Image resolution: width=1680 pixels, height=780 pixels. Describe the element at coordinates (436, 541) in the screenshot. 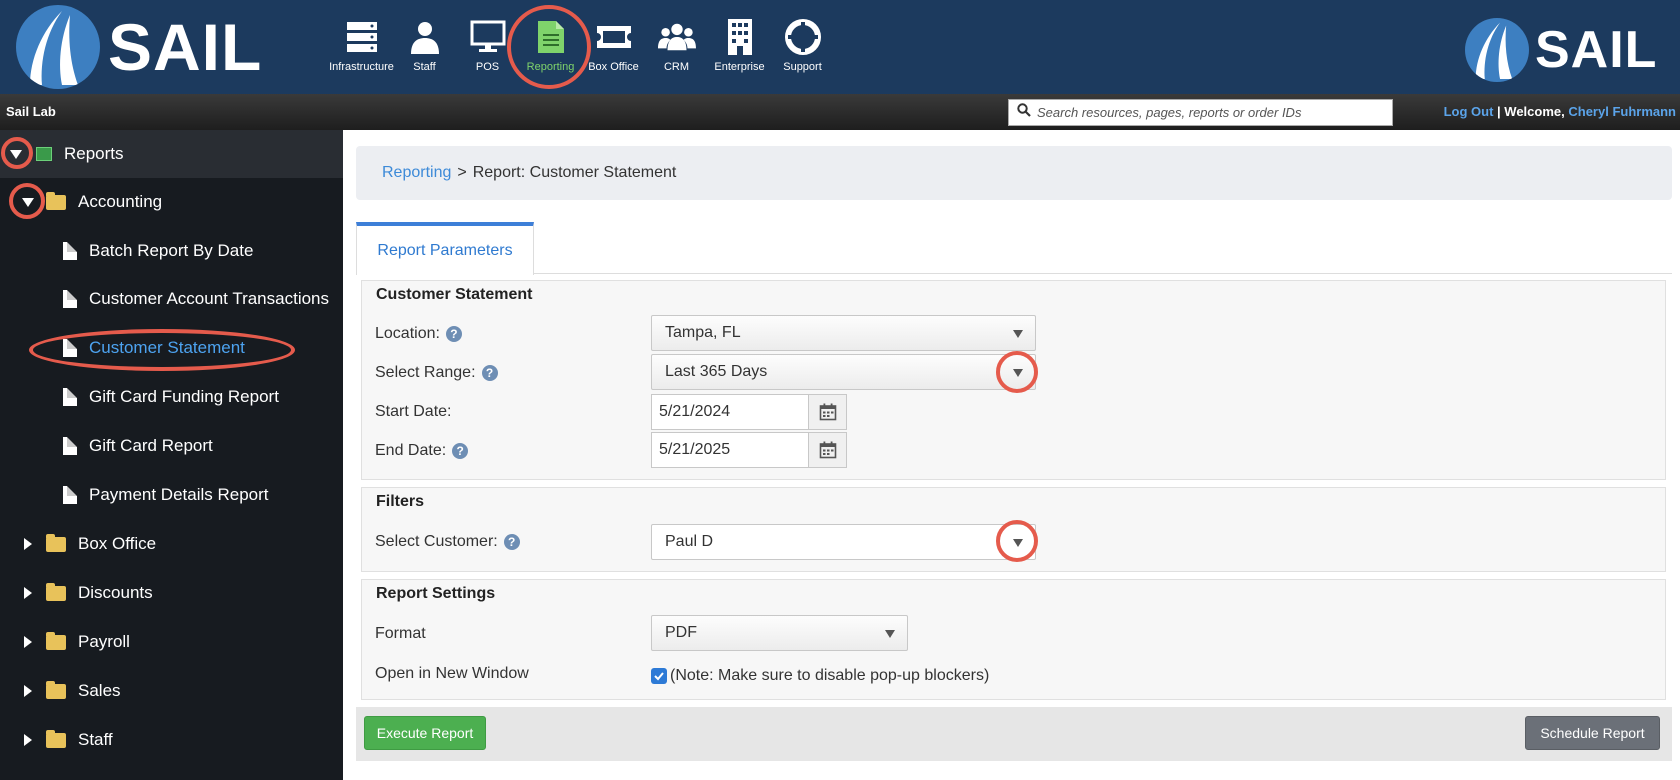

I see `customer-label-text: Select Customer:` at that location.